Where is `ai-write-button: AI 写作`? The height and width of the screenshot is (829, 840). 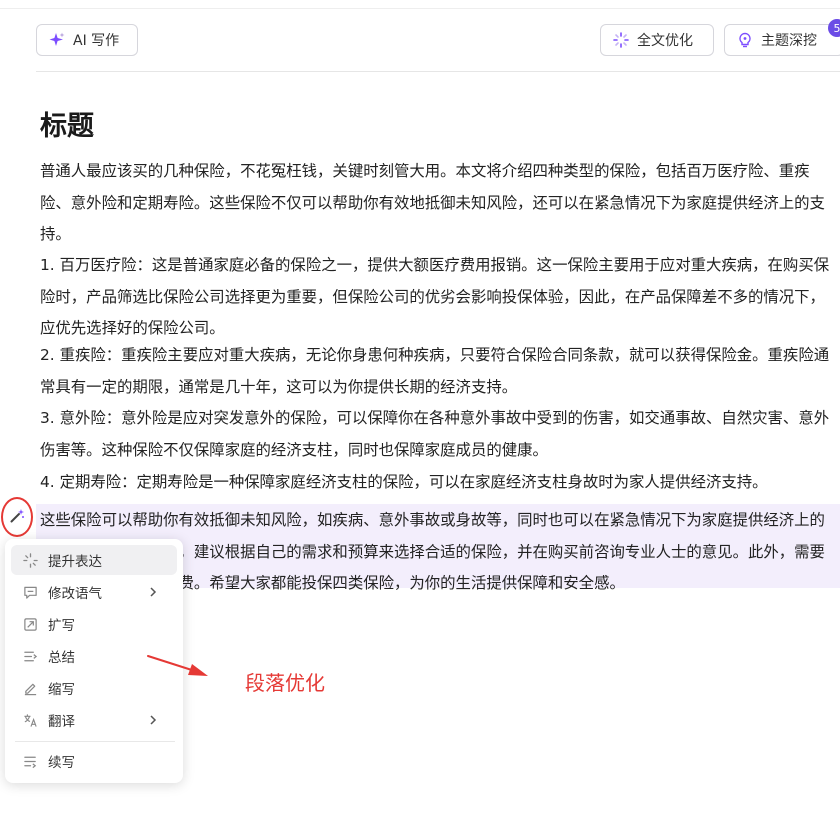
ai-write-button: AI 写作 is located at coordinates (87, 40).